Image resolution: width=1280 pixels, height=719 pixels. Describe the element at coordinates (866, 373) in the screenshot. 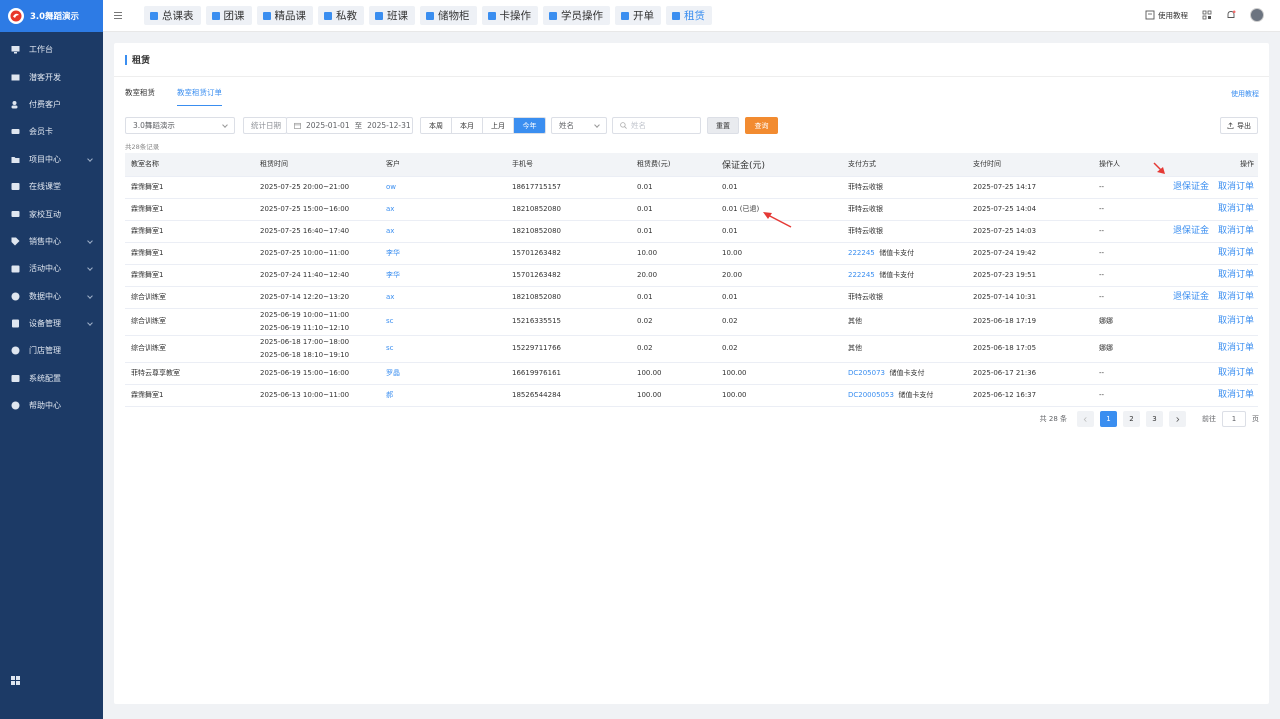

I see `card-code-link: DC205073` at that location.